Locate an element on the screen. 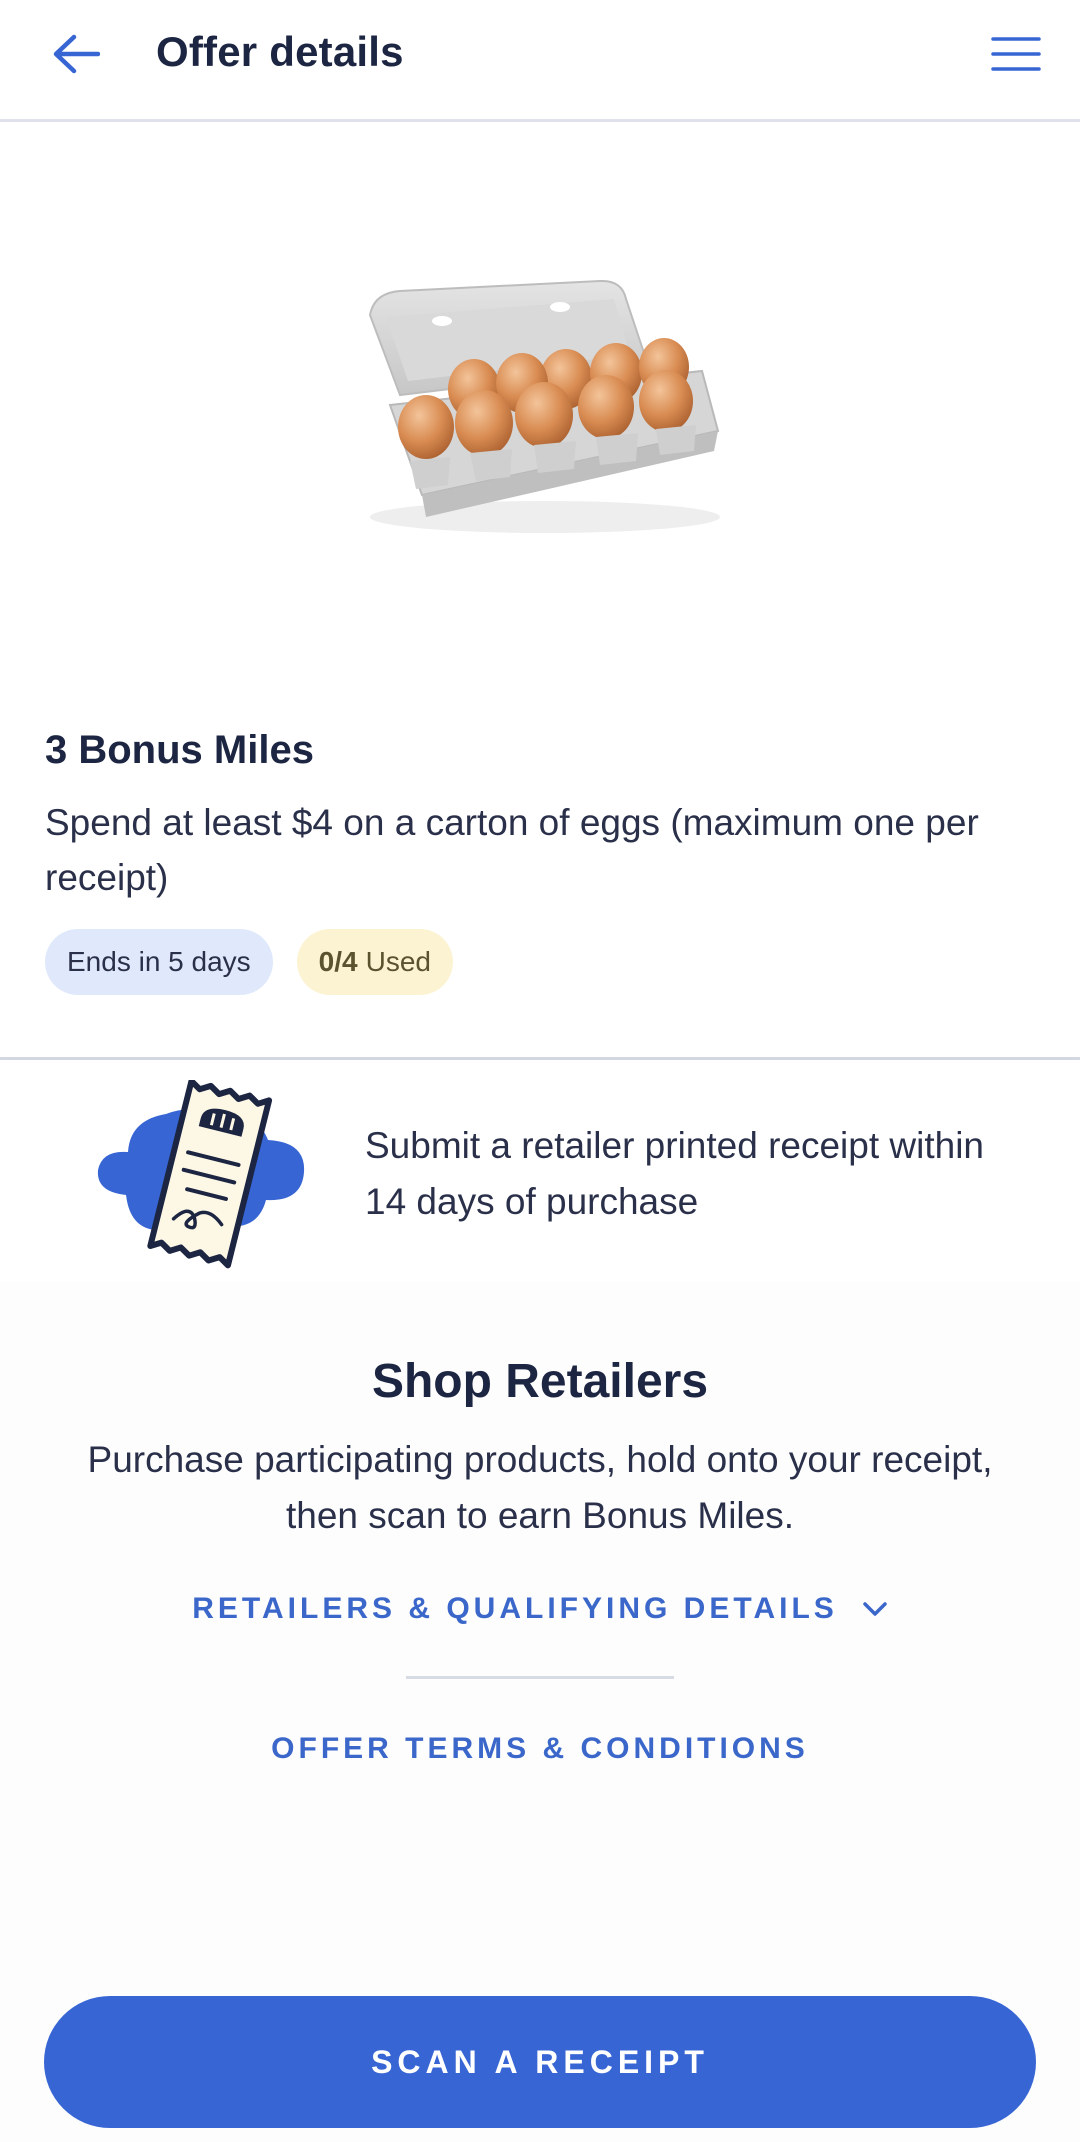  offer-title: 3 Bonus Miles is located at coordinates (179, 750).